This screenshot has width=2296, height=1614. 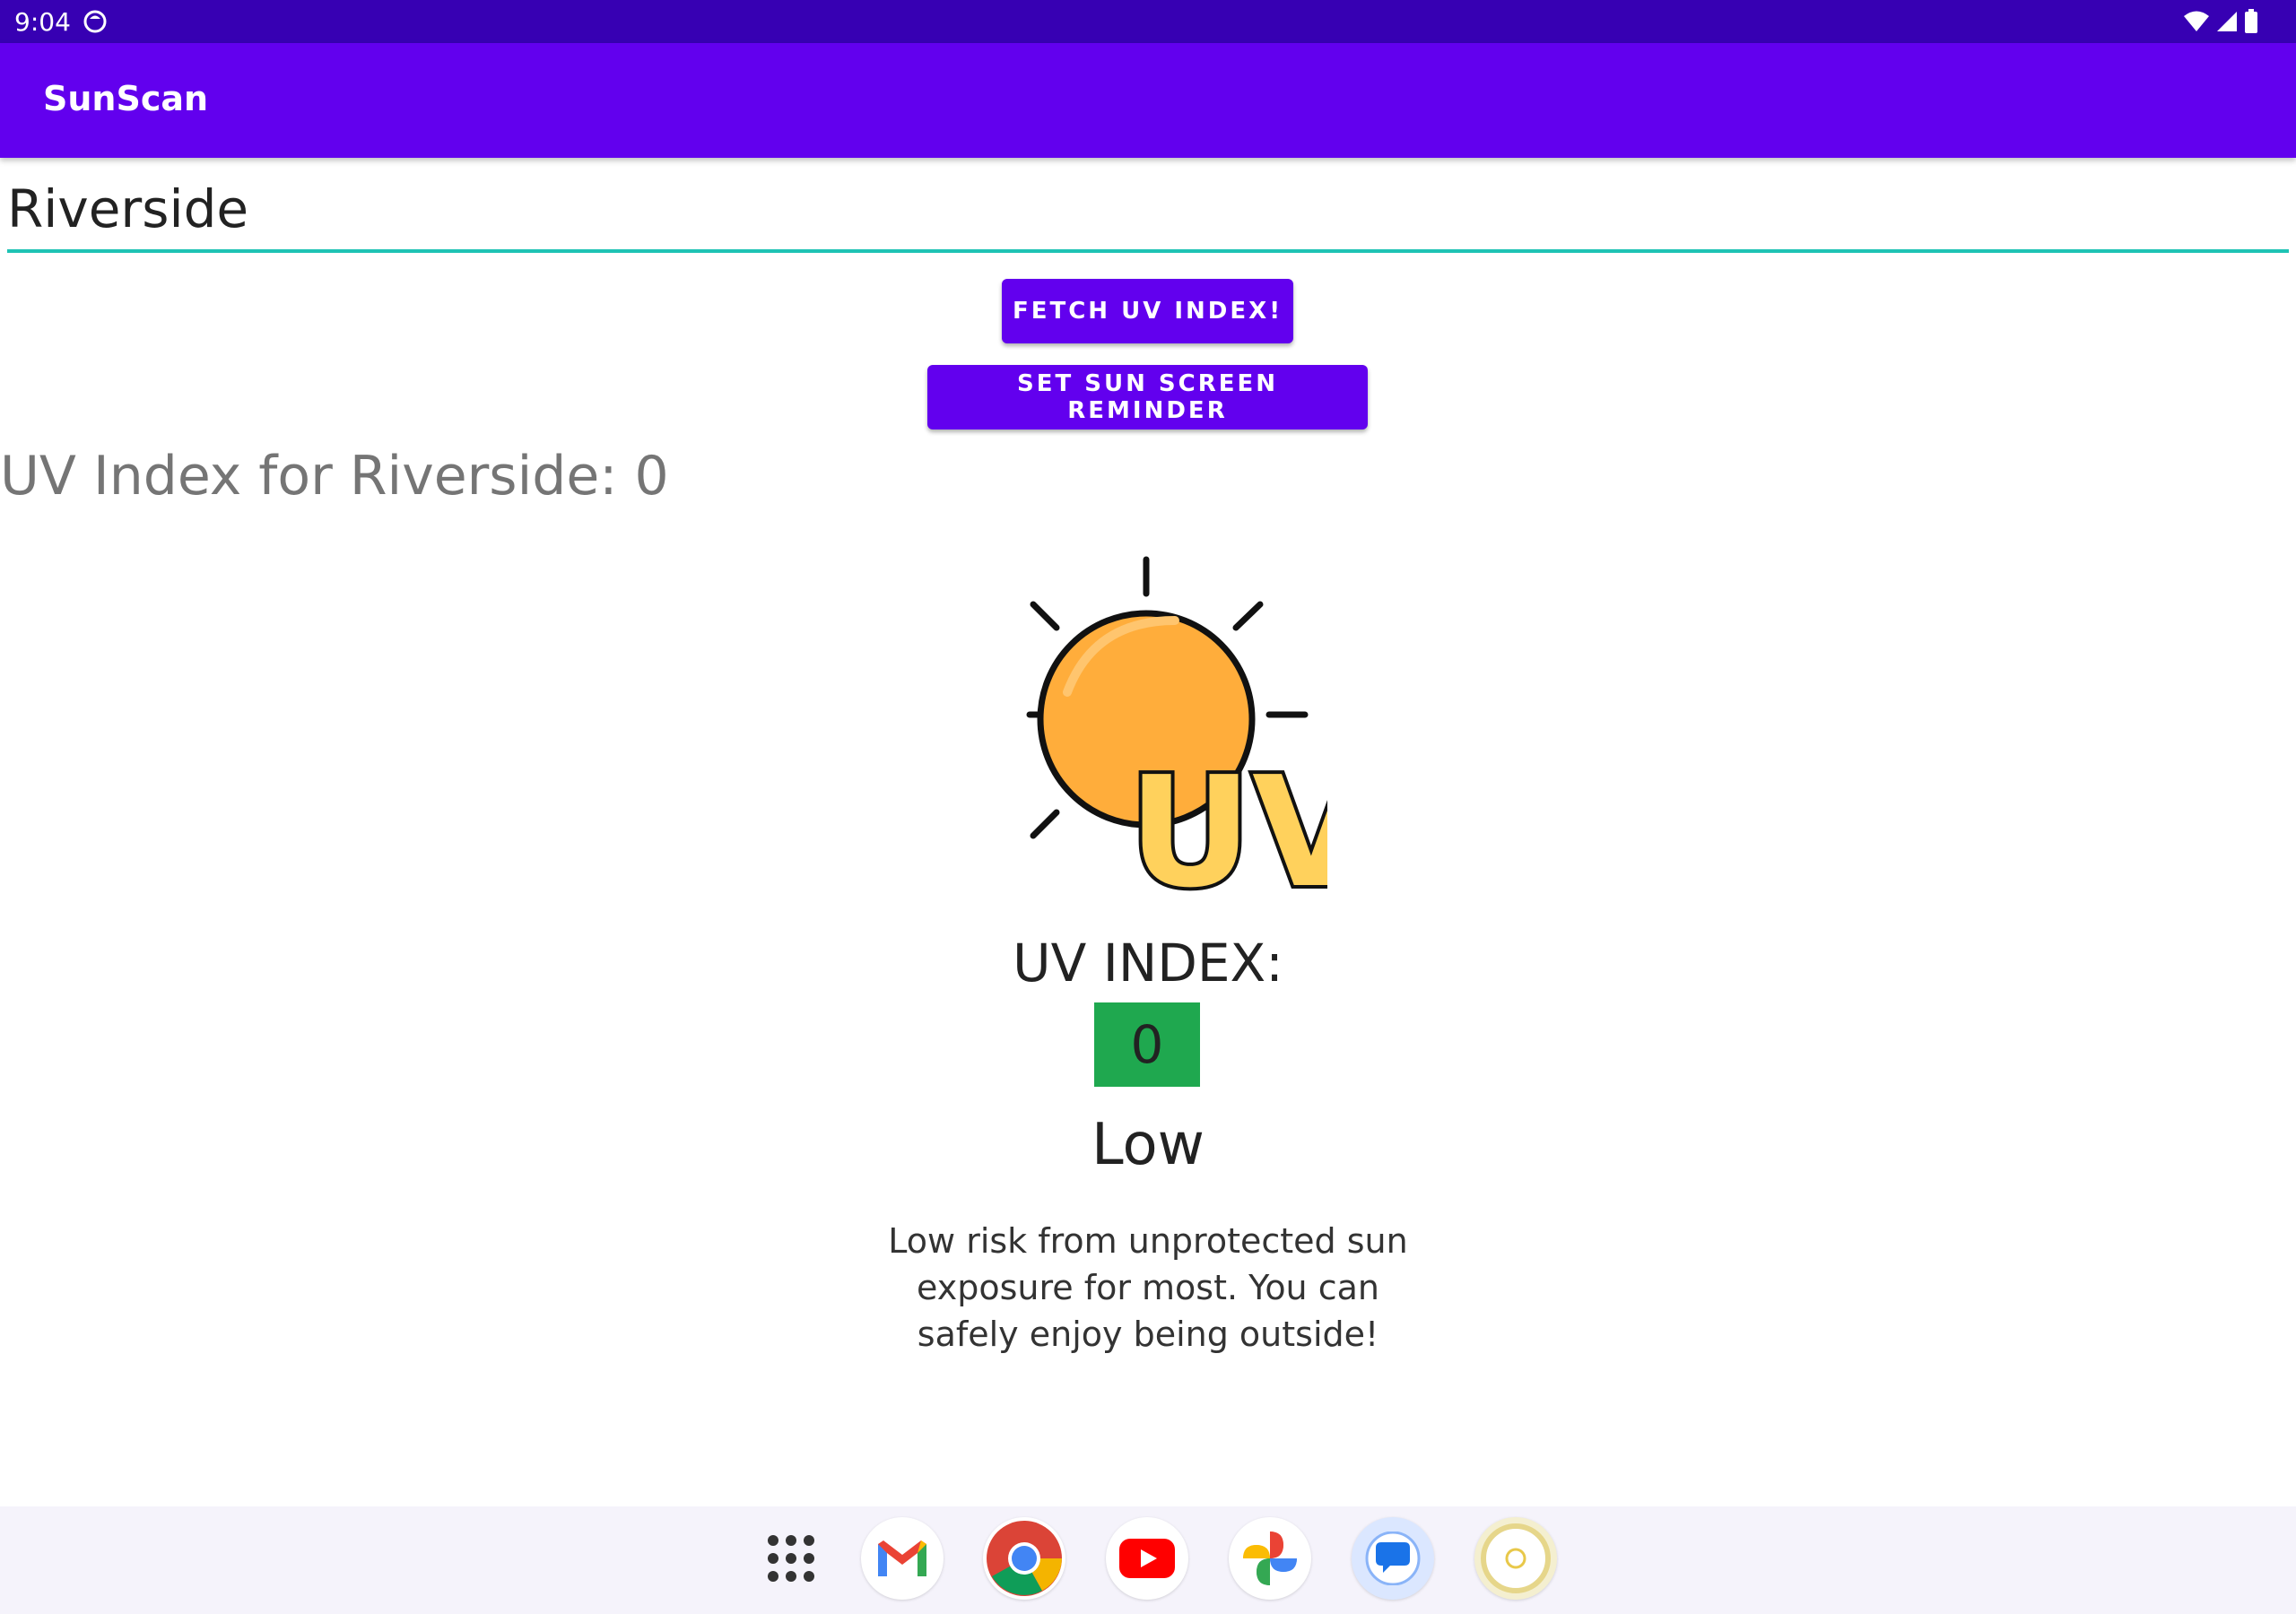 What do you see at coordinates (1024, 1558) in the screenshot?
I see `chrome-icon` at bounding box center [1024, 1558].